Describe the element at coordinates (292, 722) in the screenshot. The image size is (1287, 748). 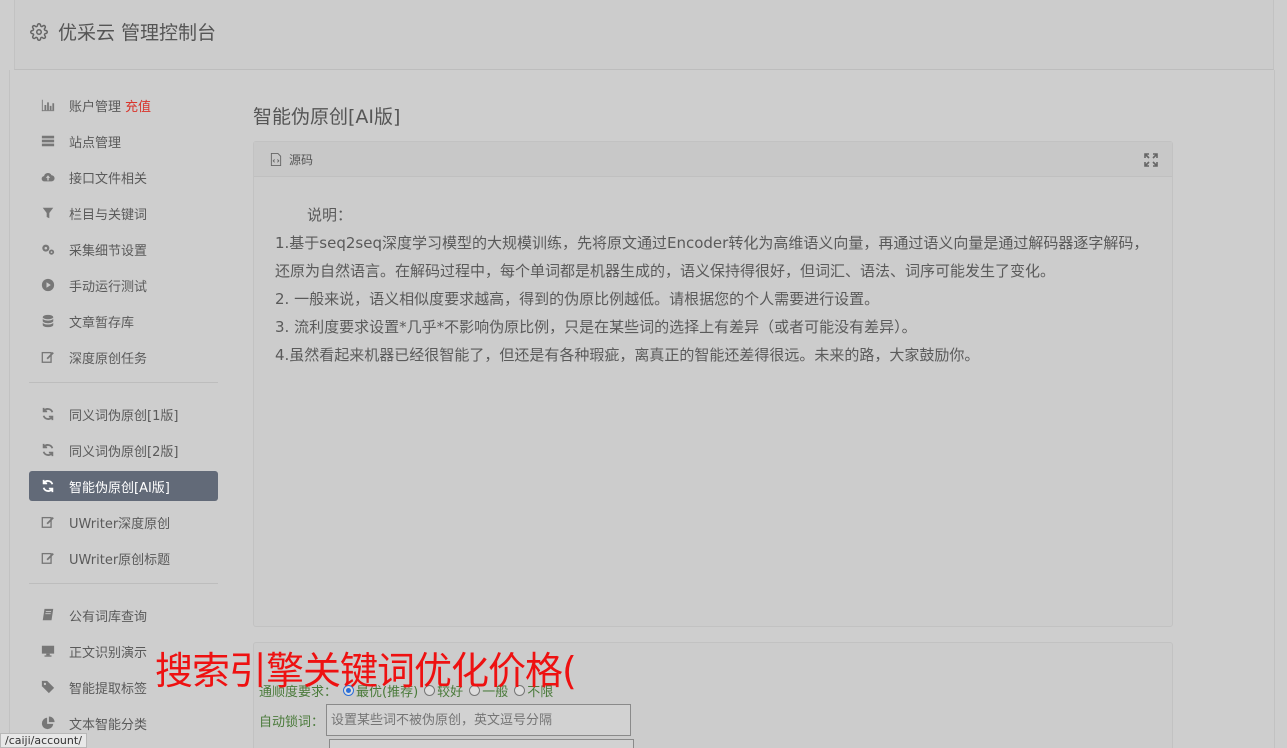
I see `lock-label: 自动锁词：` at that location.